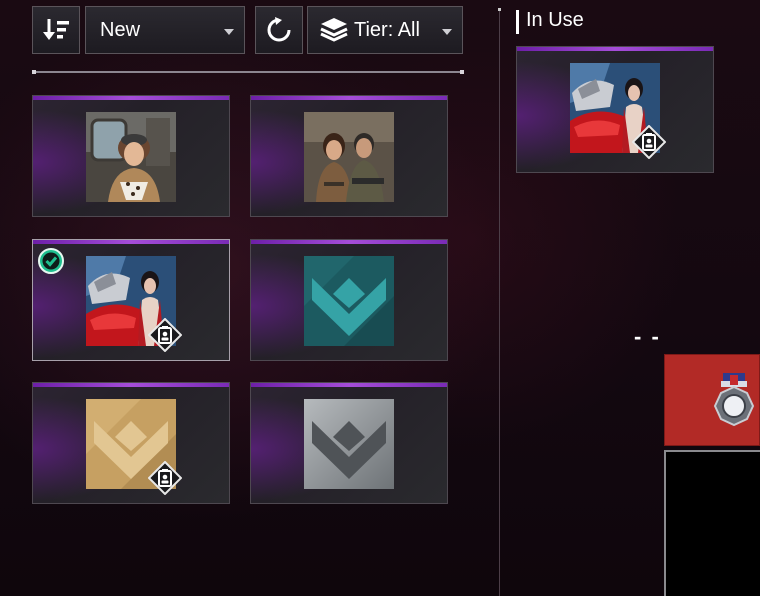 The image size is (760, 596). I want to click on refresh-button, so click(279, 30).